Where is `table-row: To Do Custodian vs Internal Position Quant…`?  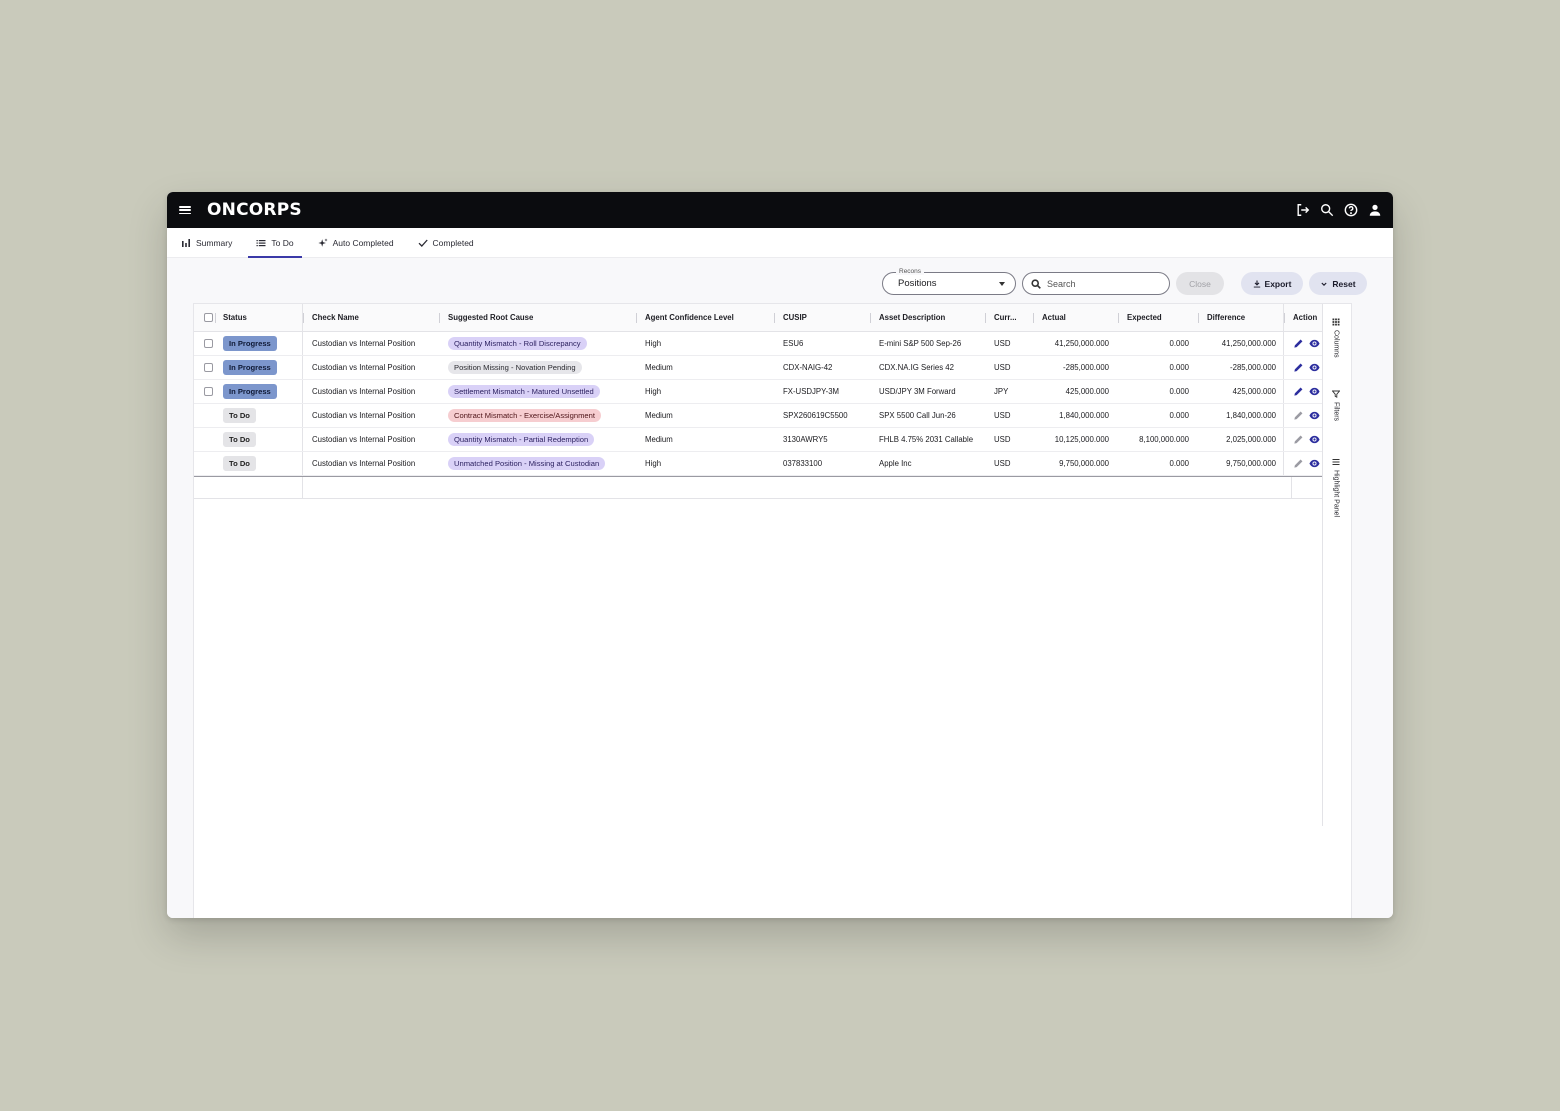
table-row: To Do Custodian vs Internal Position Quant… is located at coordinates (771, 440).